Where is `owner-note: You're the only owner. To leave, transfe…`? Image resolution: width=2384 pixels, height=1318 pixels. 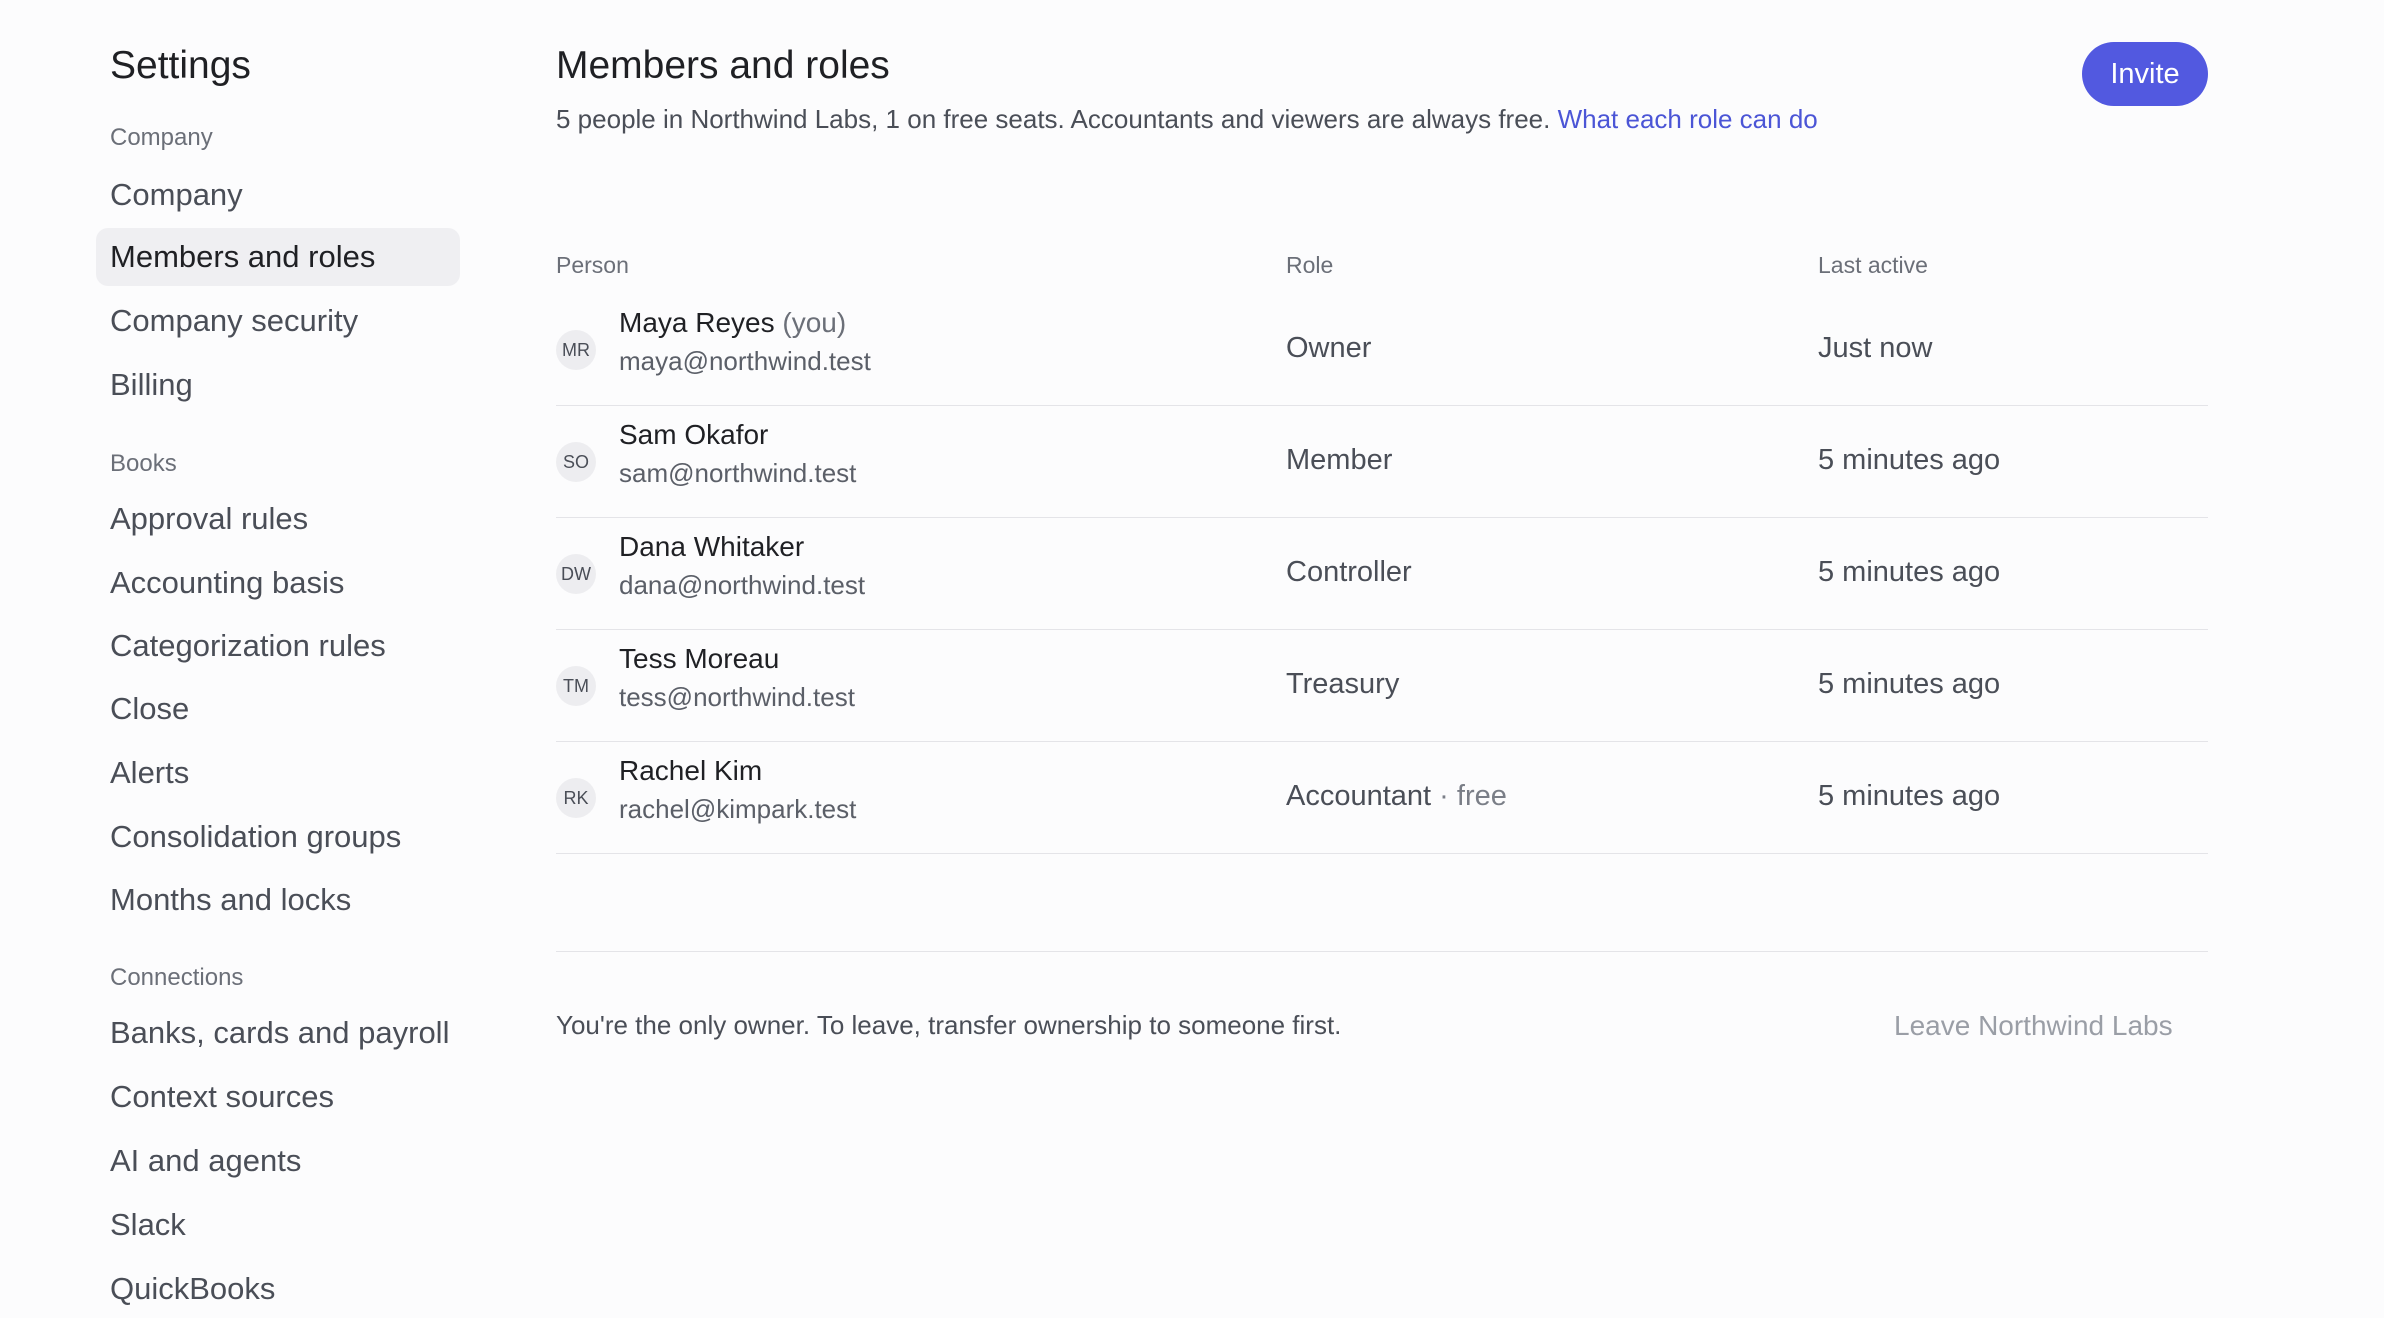 owner-note: You're the only owner. To leave, transfe… is located at coordinates (949, 1025).